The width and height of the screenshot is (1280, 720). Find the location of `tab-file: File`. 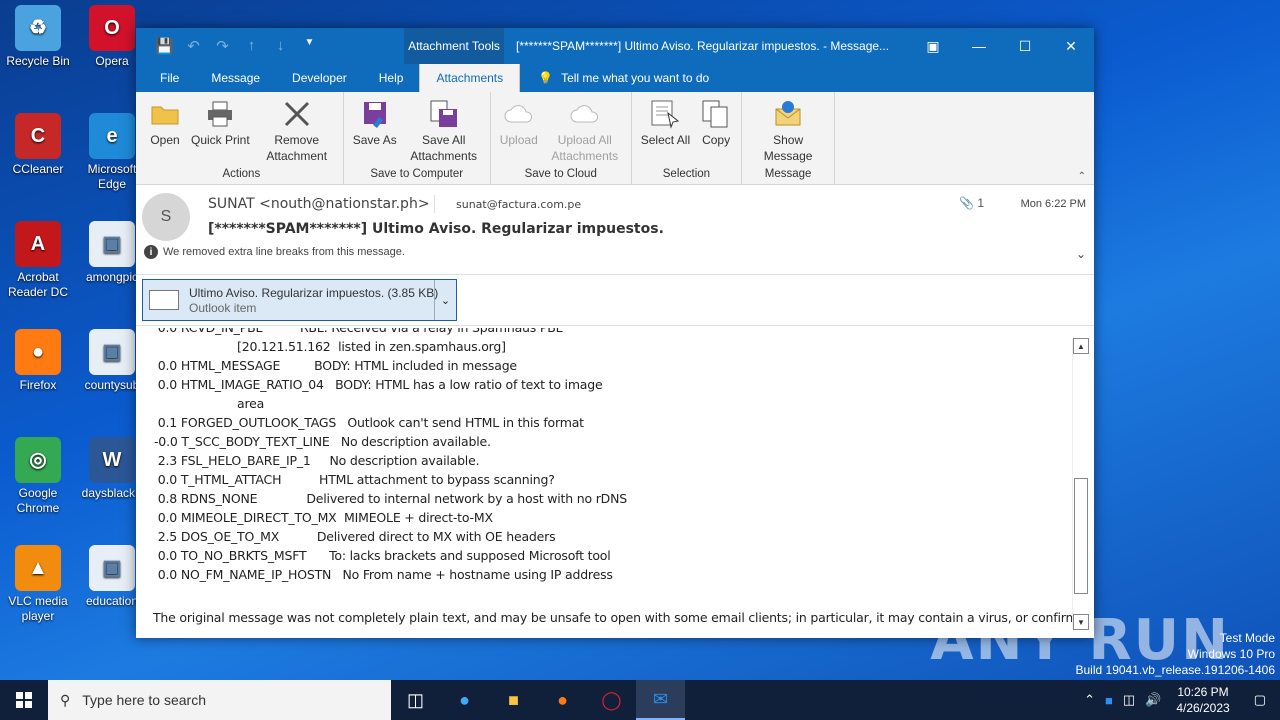

tab-file: File is located at coordinates (169, 78).